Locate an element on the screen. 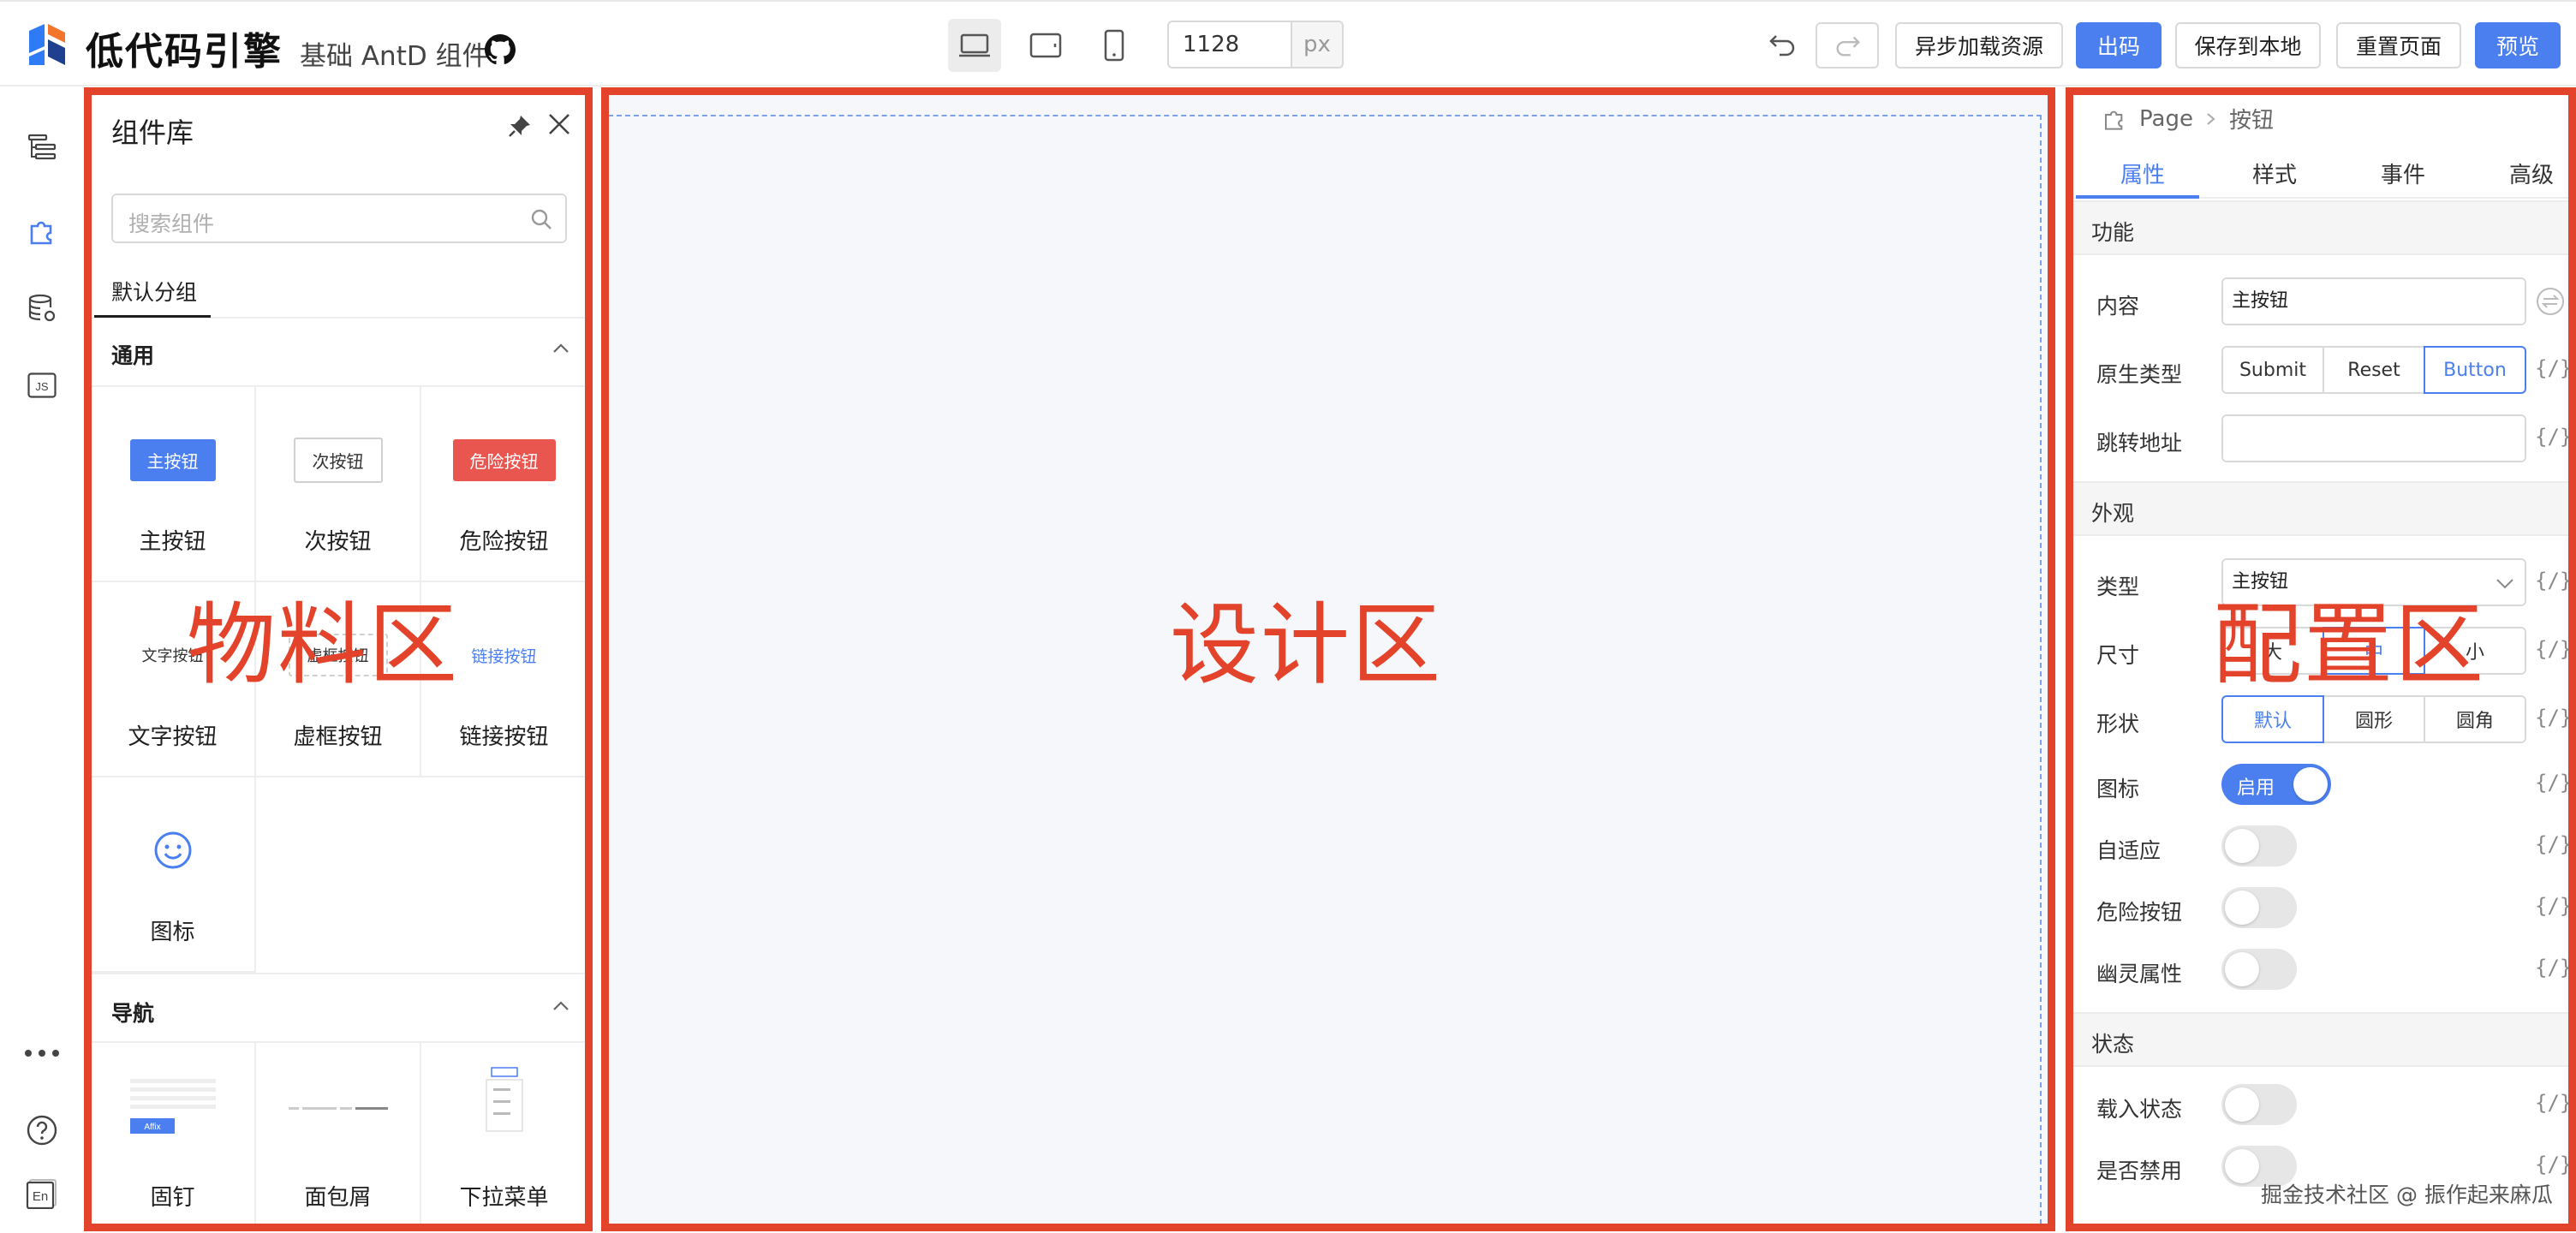 The width and height of the screenshot is (2576, 1233). redo-button is located at coordinates (1847, 45).